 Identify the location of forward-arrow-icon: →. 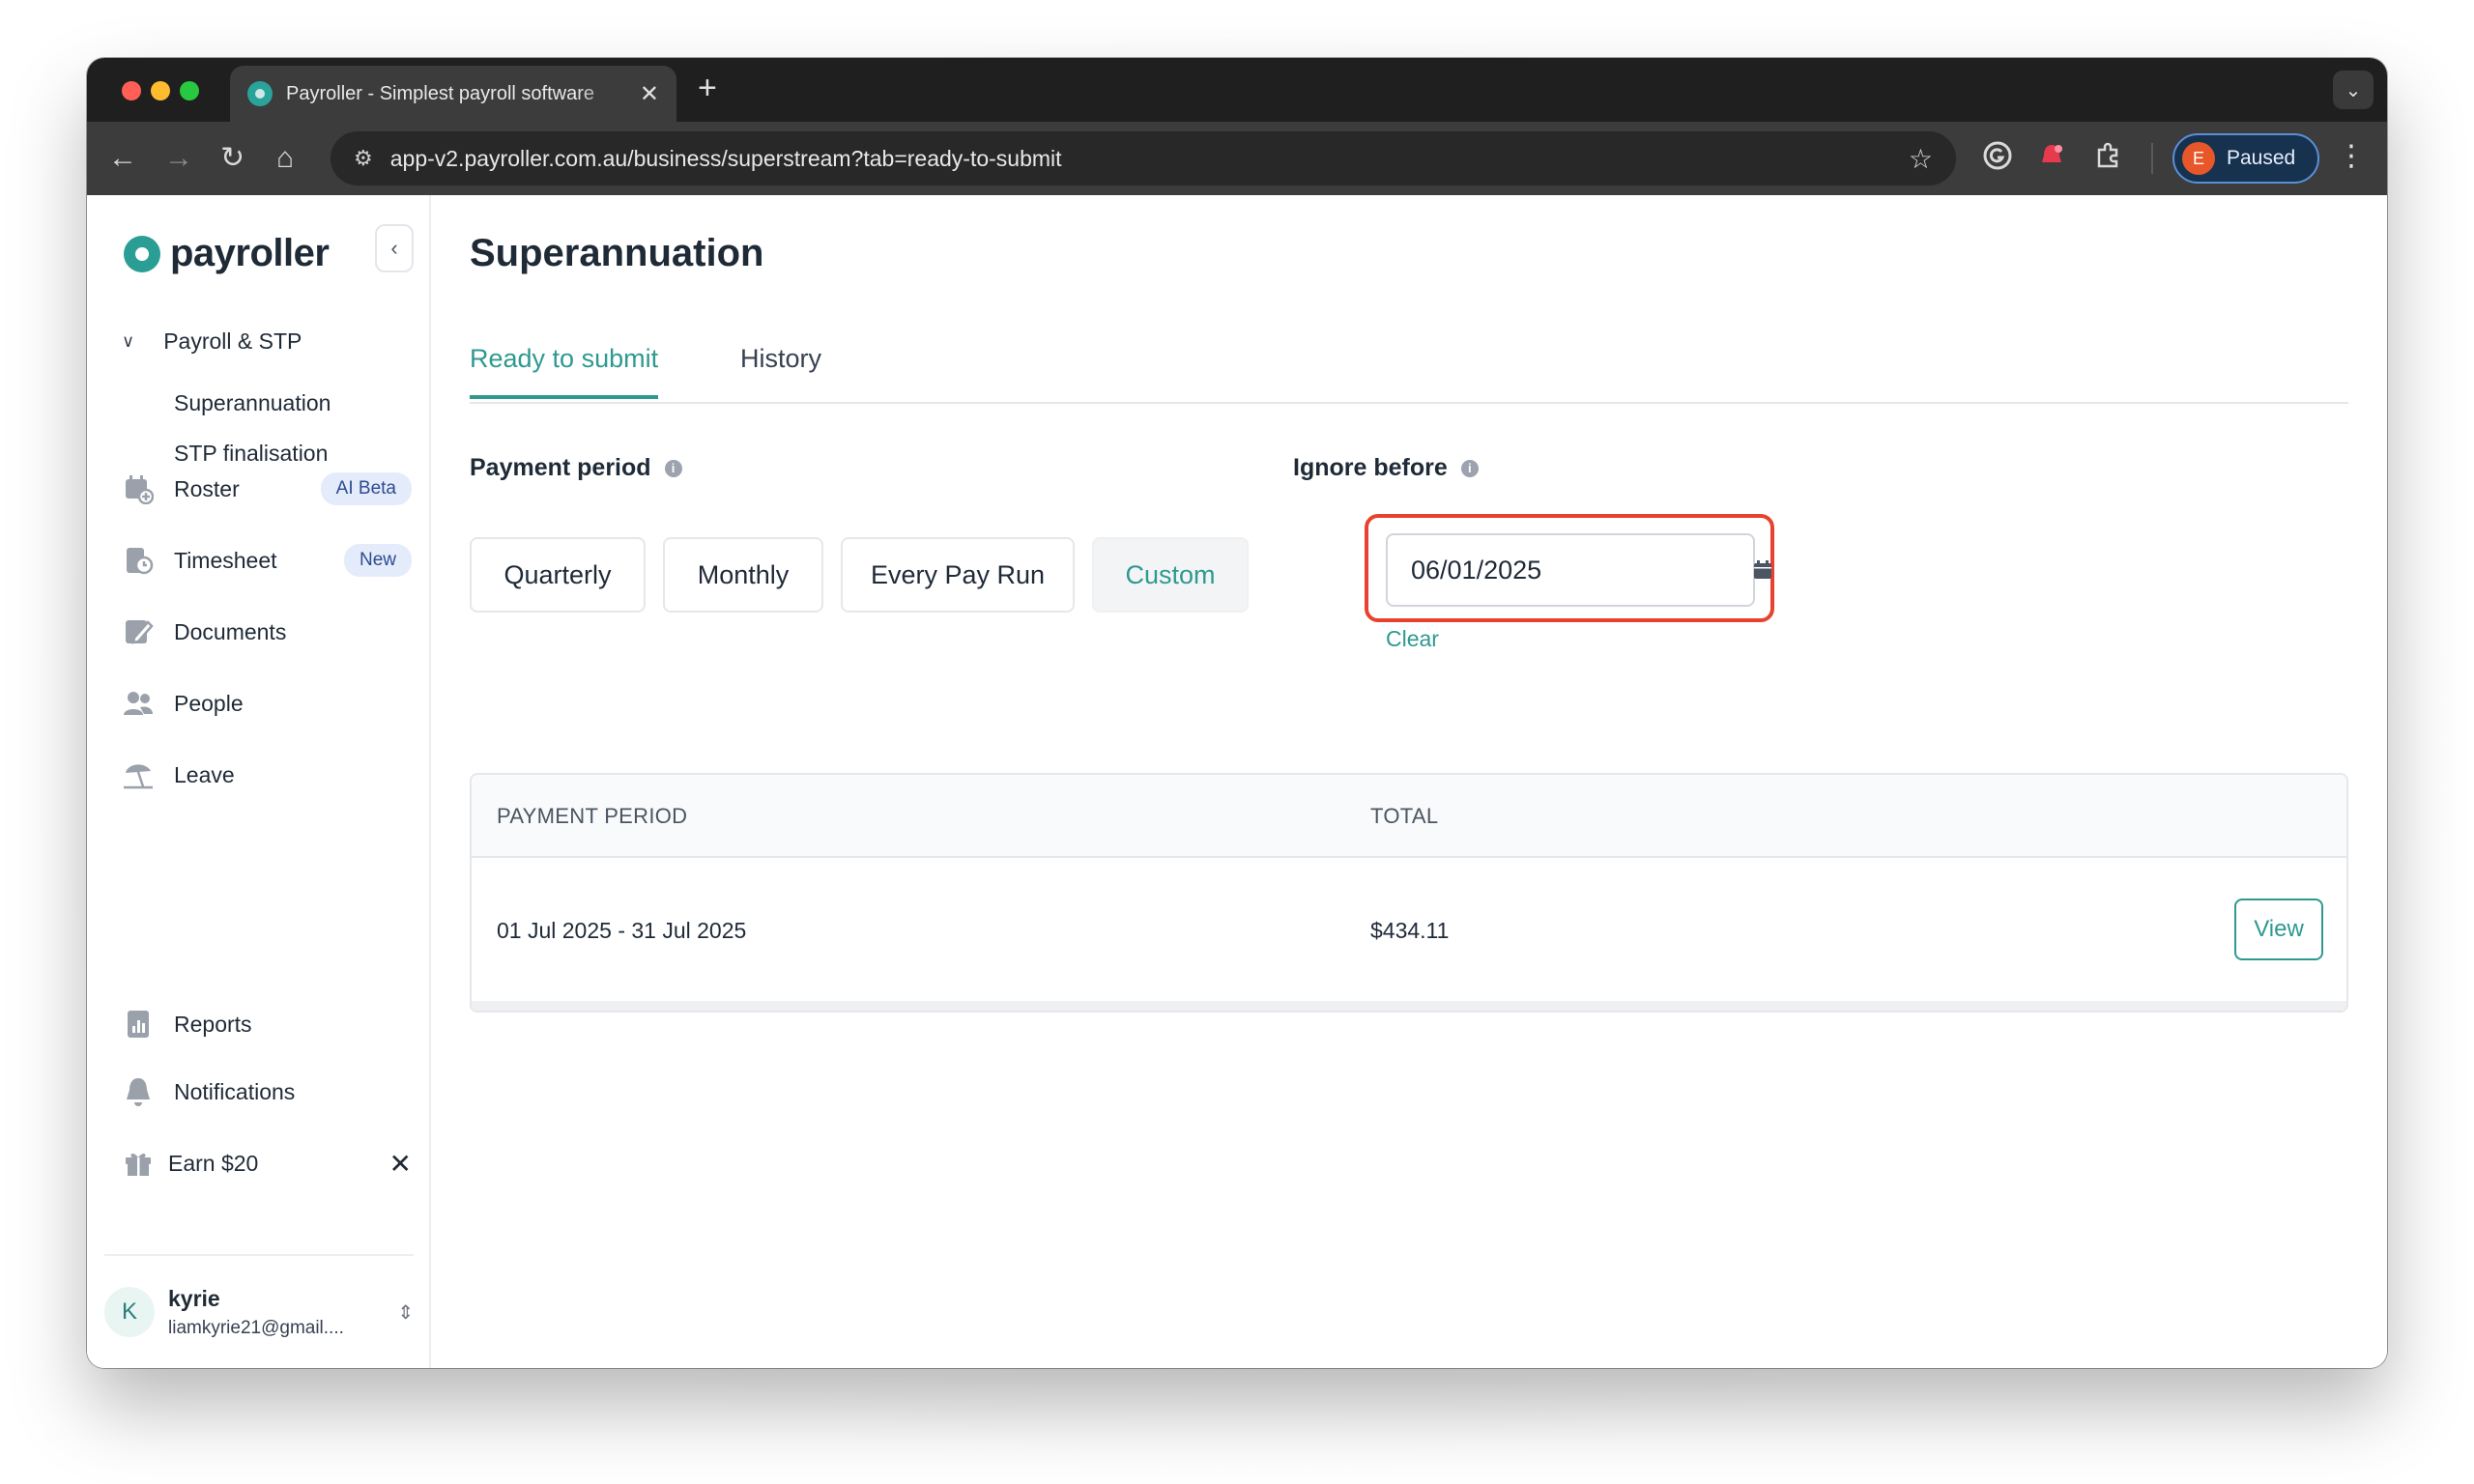
(179, 159).